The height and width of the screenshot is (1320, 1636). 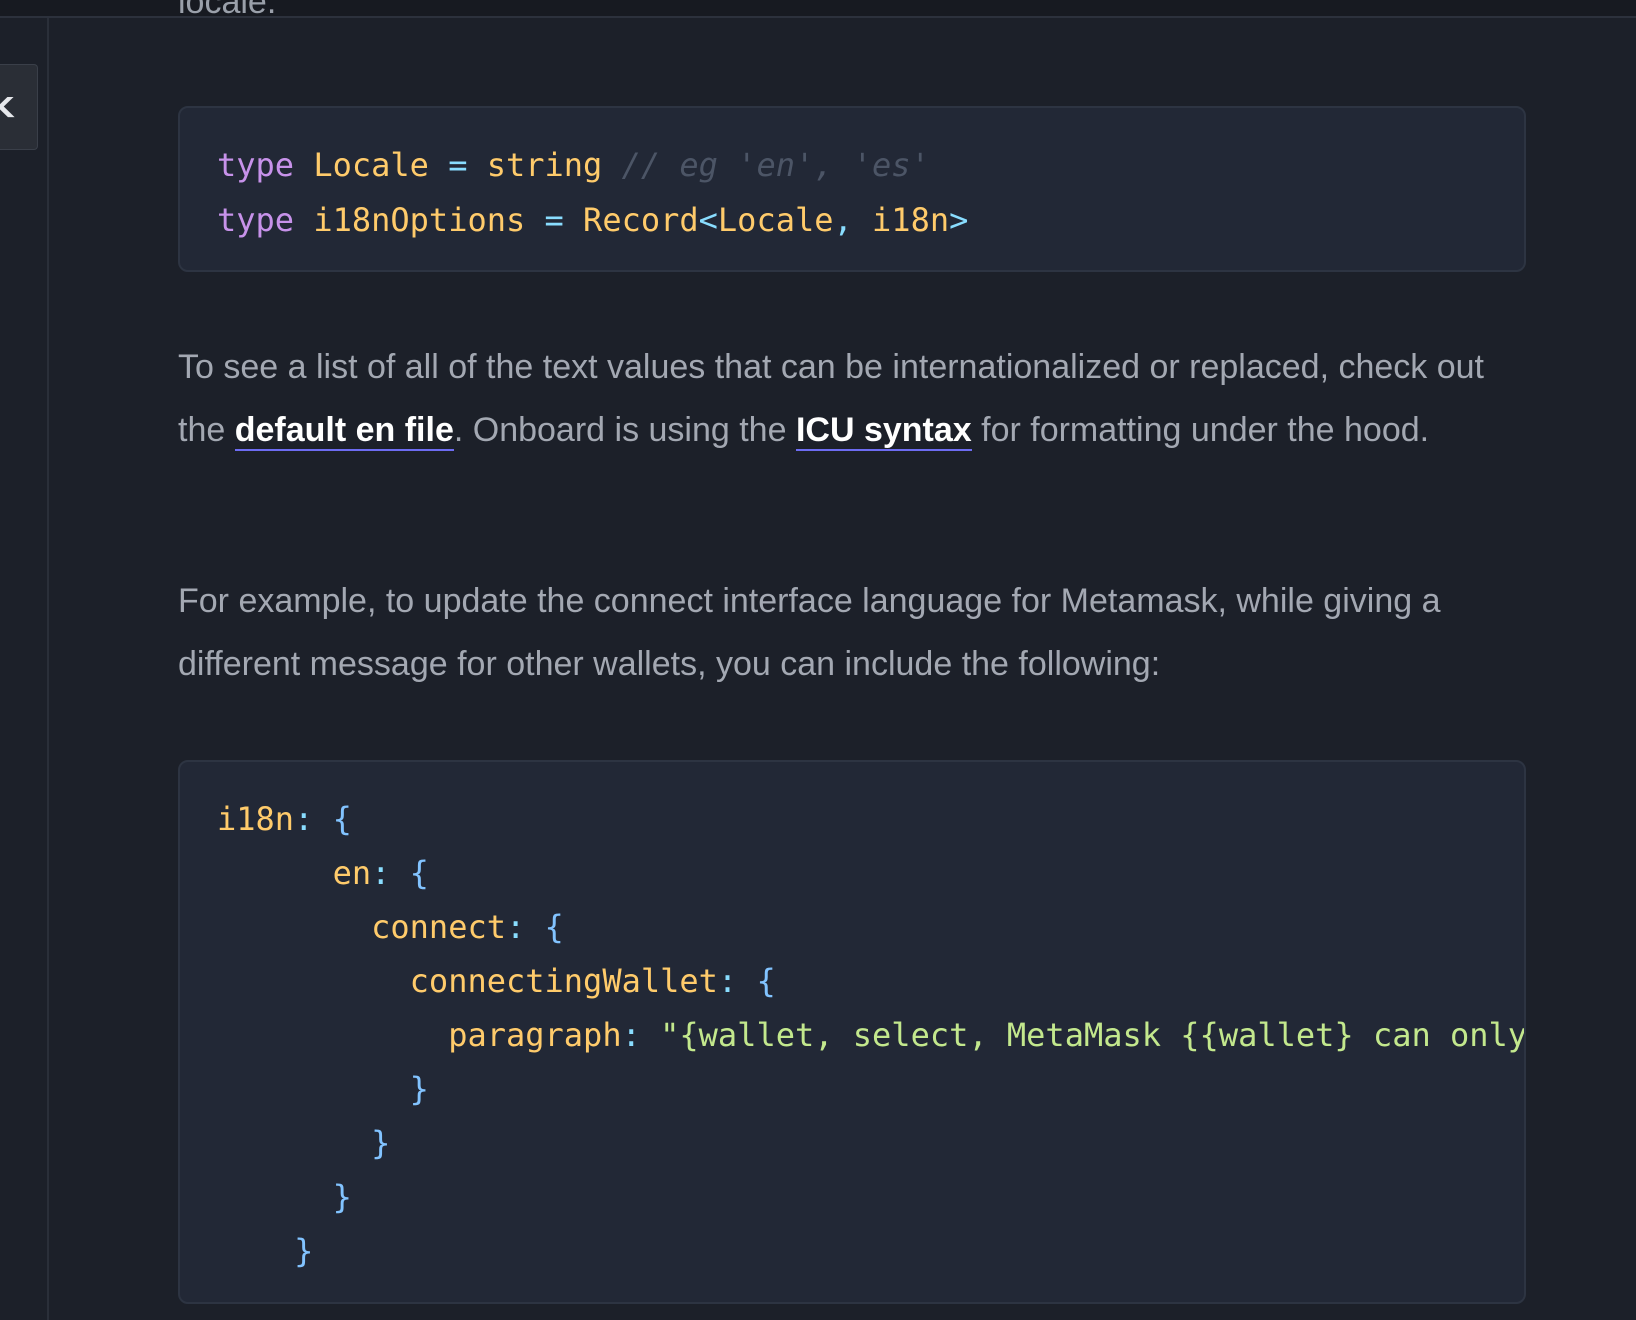 What do you see at coordinates (624, 430) in the screenshot?
I see `paragraph-text: . Onboard is using the` at bounding box center [624, 430].